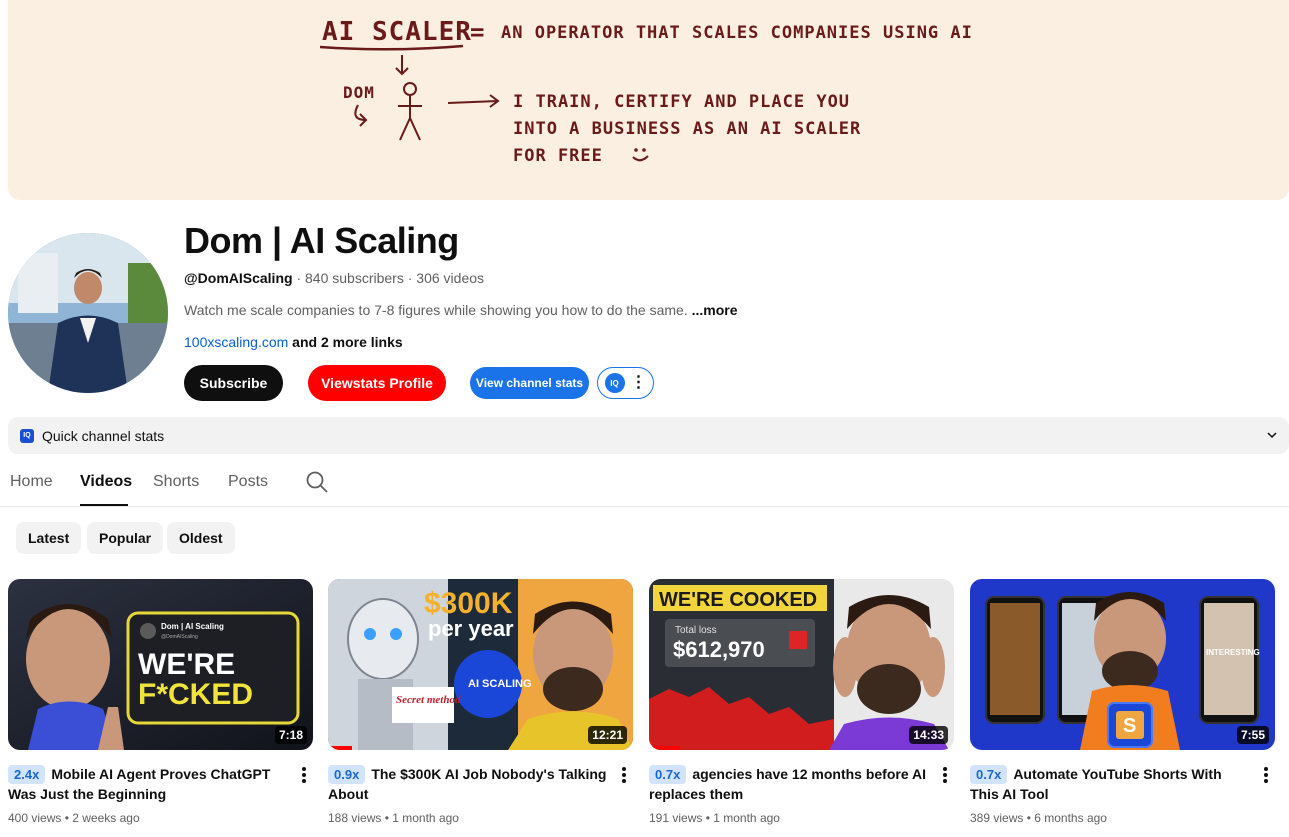 The image size is (1289, 837). I want to click on view-count: 400 views, so click(35, 818).